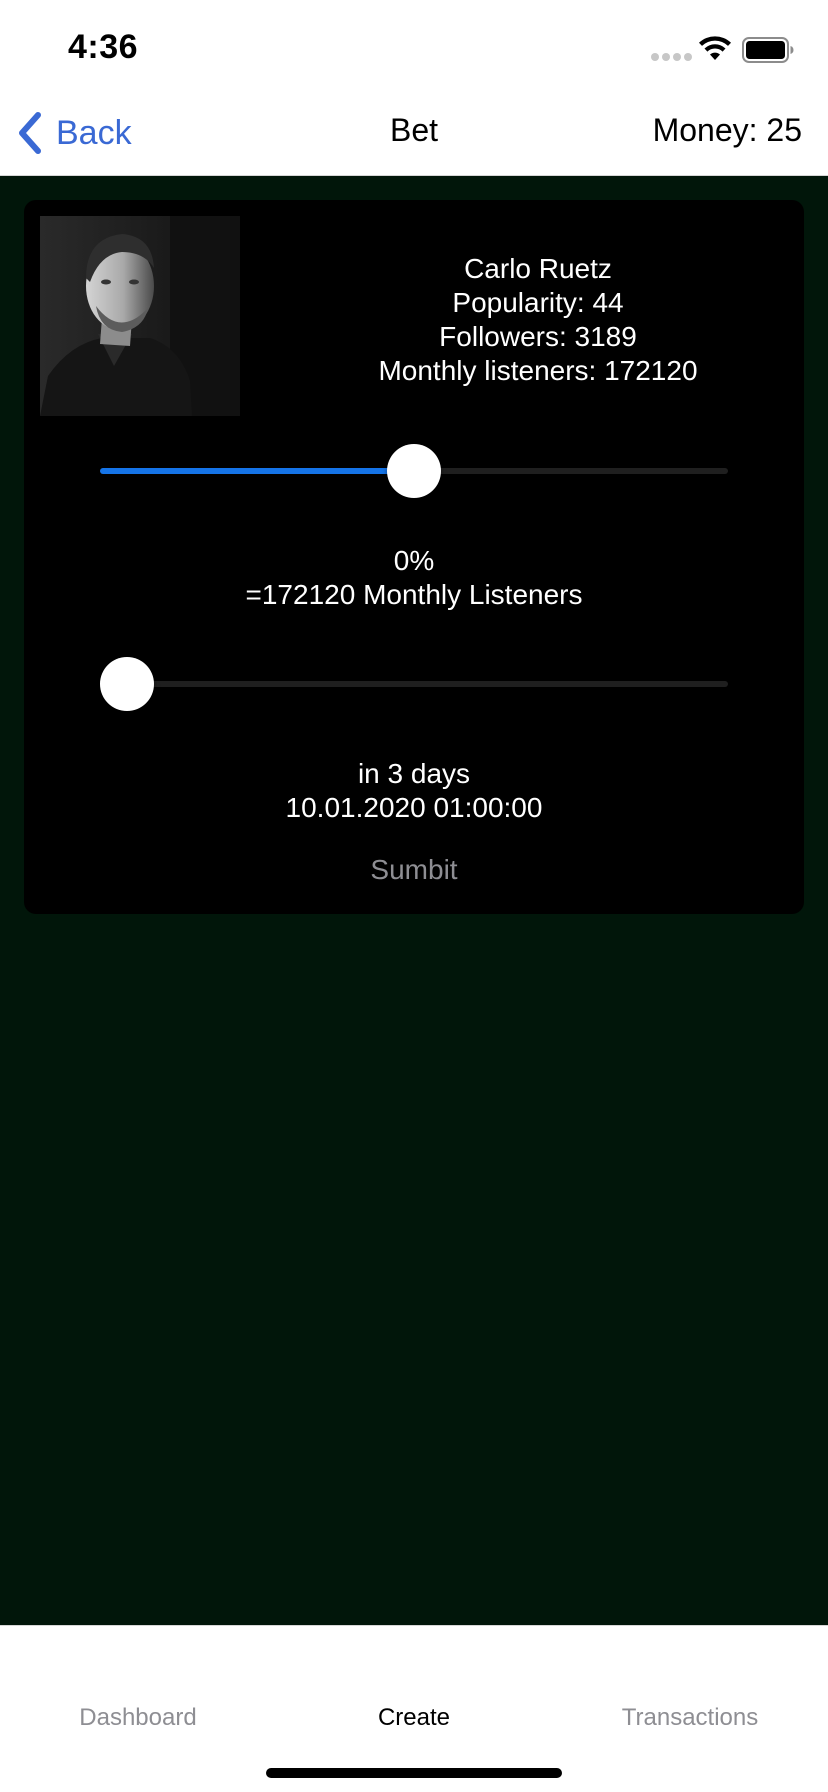 The width and height of the screenshot is (828, 1792). I want to click on tab-bar: Dashboard Create Transactions, so click(414, 1708).